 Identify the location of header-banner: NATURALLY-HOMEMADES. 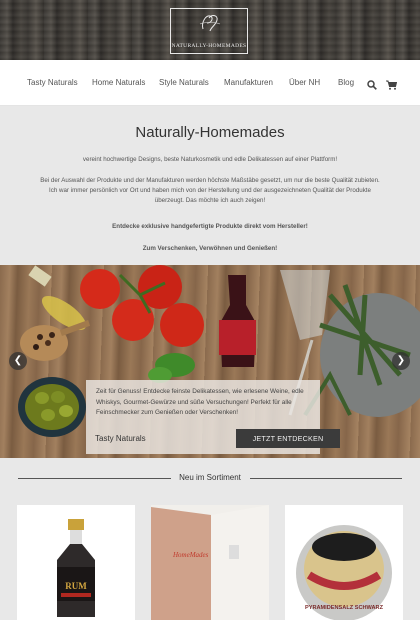
(210, 30).